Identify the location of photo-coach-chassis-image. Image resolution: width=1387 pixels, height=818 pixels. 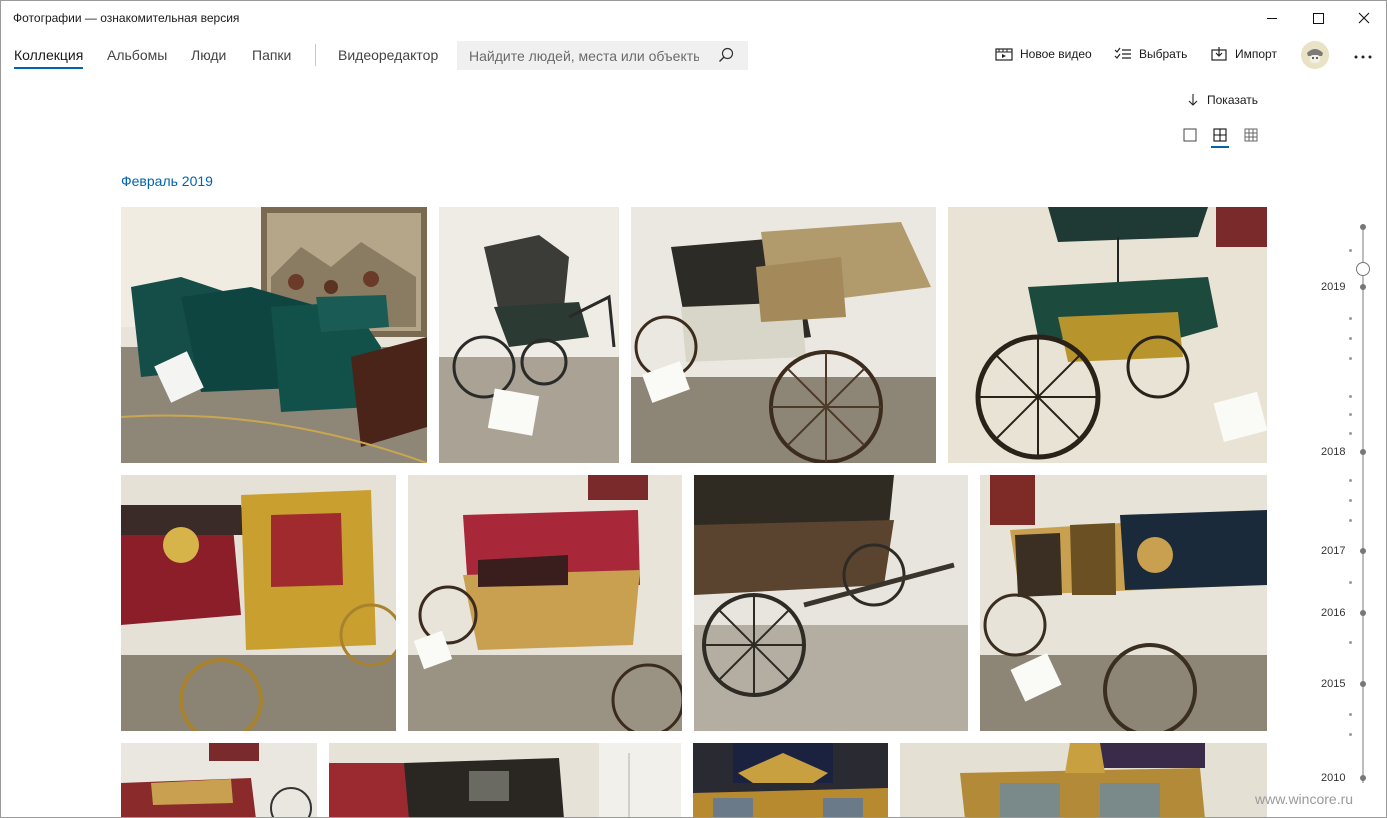
(831, 603).